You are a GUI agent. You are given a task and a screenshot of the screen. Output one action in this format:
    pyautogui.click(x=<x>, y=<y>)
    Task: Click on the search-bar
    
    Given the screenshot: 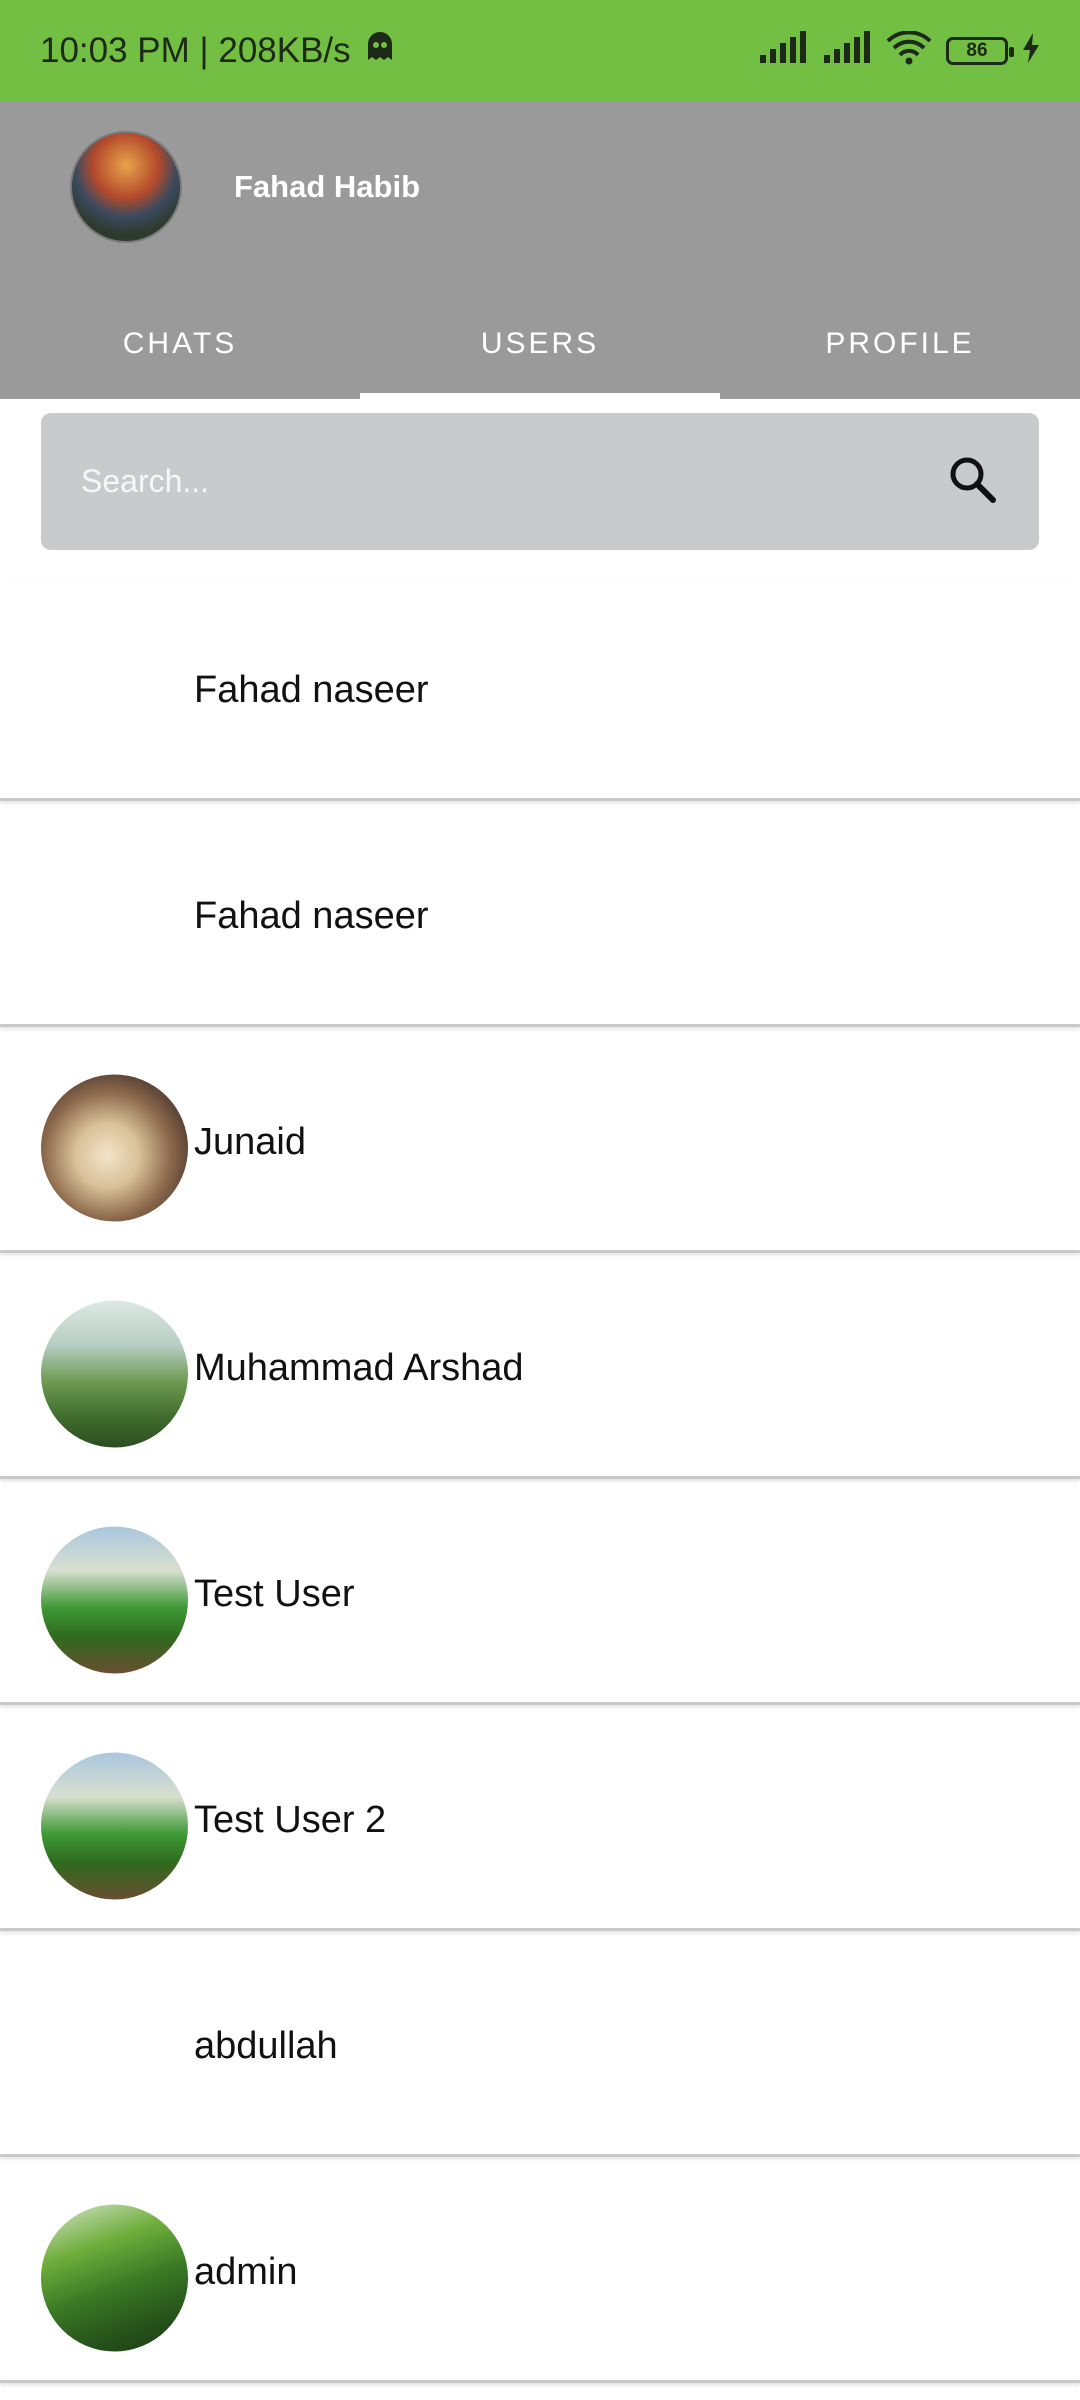 What is the action you would take?
    pyautogui.click(x=540, y=481)
    